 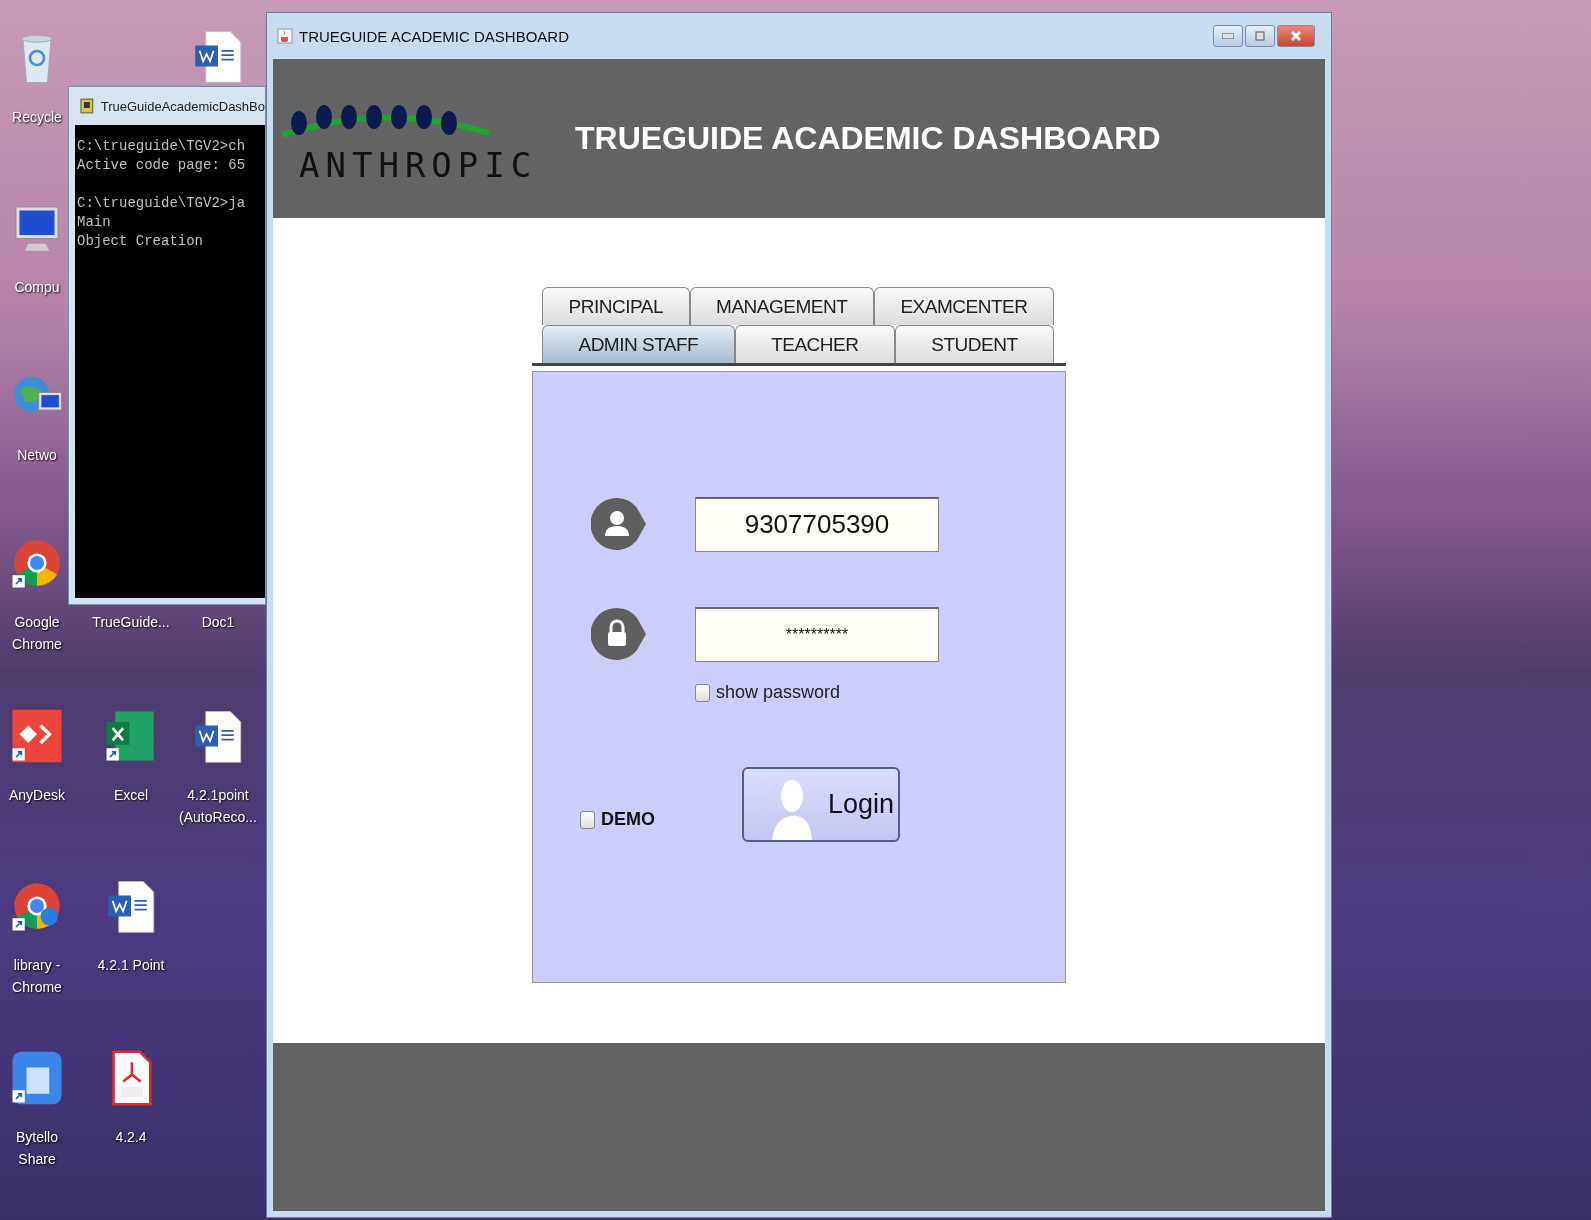 What do you see at coordinates (87, 106) in the screenshot?
I see `console-app-icon` at bounding box center [87, 106].